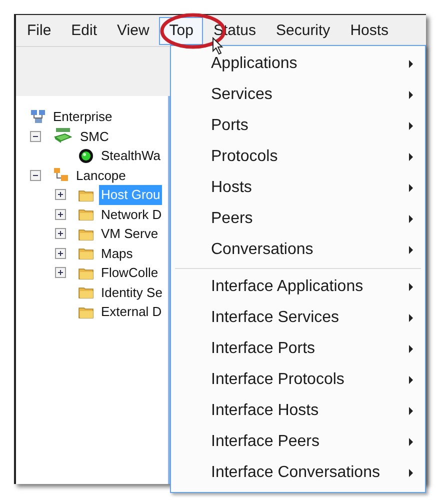 This screenshot has width=440, height=500. What do you see at coordinates (130, 156) in the screenshot?
I see `tree-item: StealthWa` at bounding box center [130, 156].